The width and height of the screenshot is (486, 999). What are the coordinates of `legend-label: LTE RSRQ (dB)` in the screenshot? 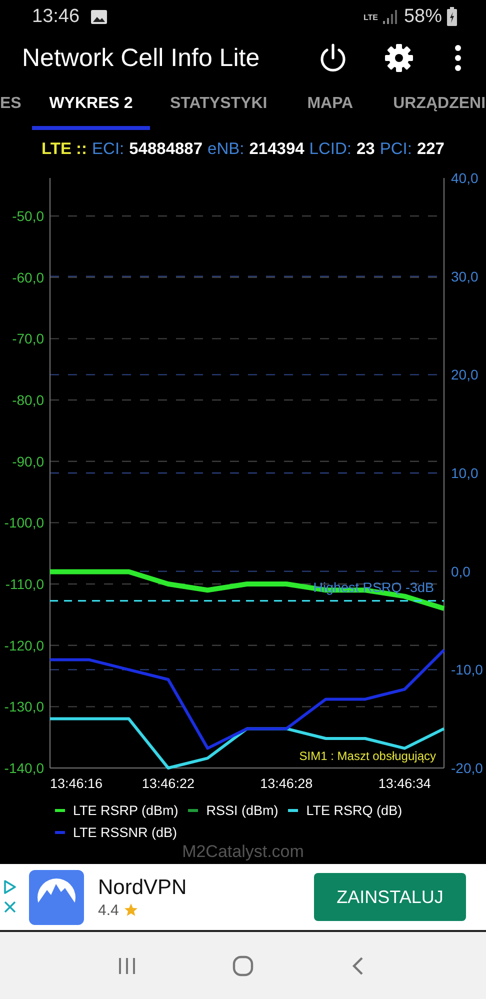 It's located at (354, 810).